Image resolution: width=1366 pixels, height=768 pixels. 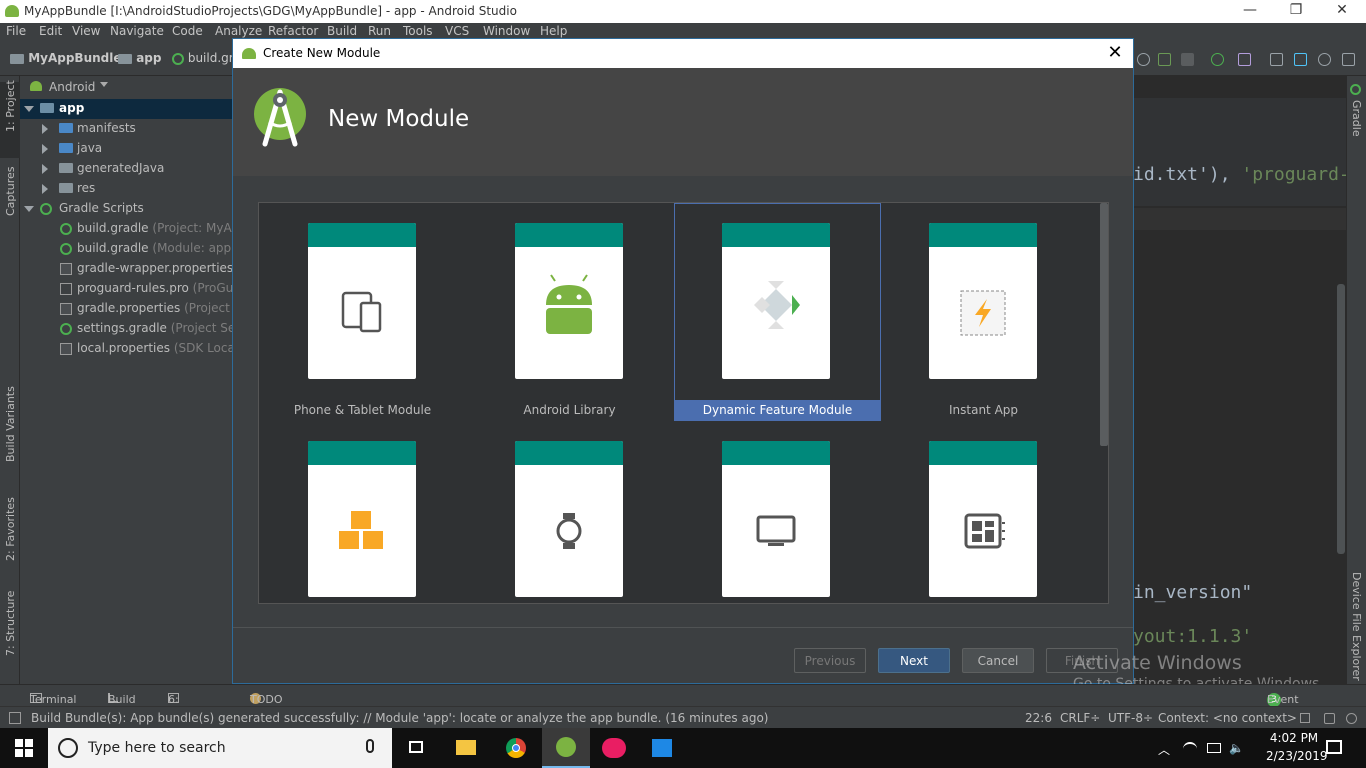 What do you see at coordinates (203, 58) in the screenshot?
I see `breadcrumb-file: build.gr` at bounding box center [203, 58].